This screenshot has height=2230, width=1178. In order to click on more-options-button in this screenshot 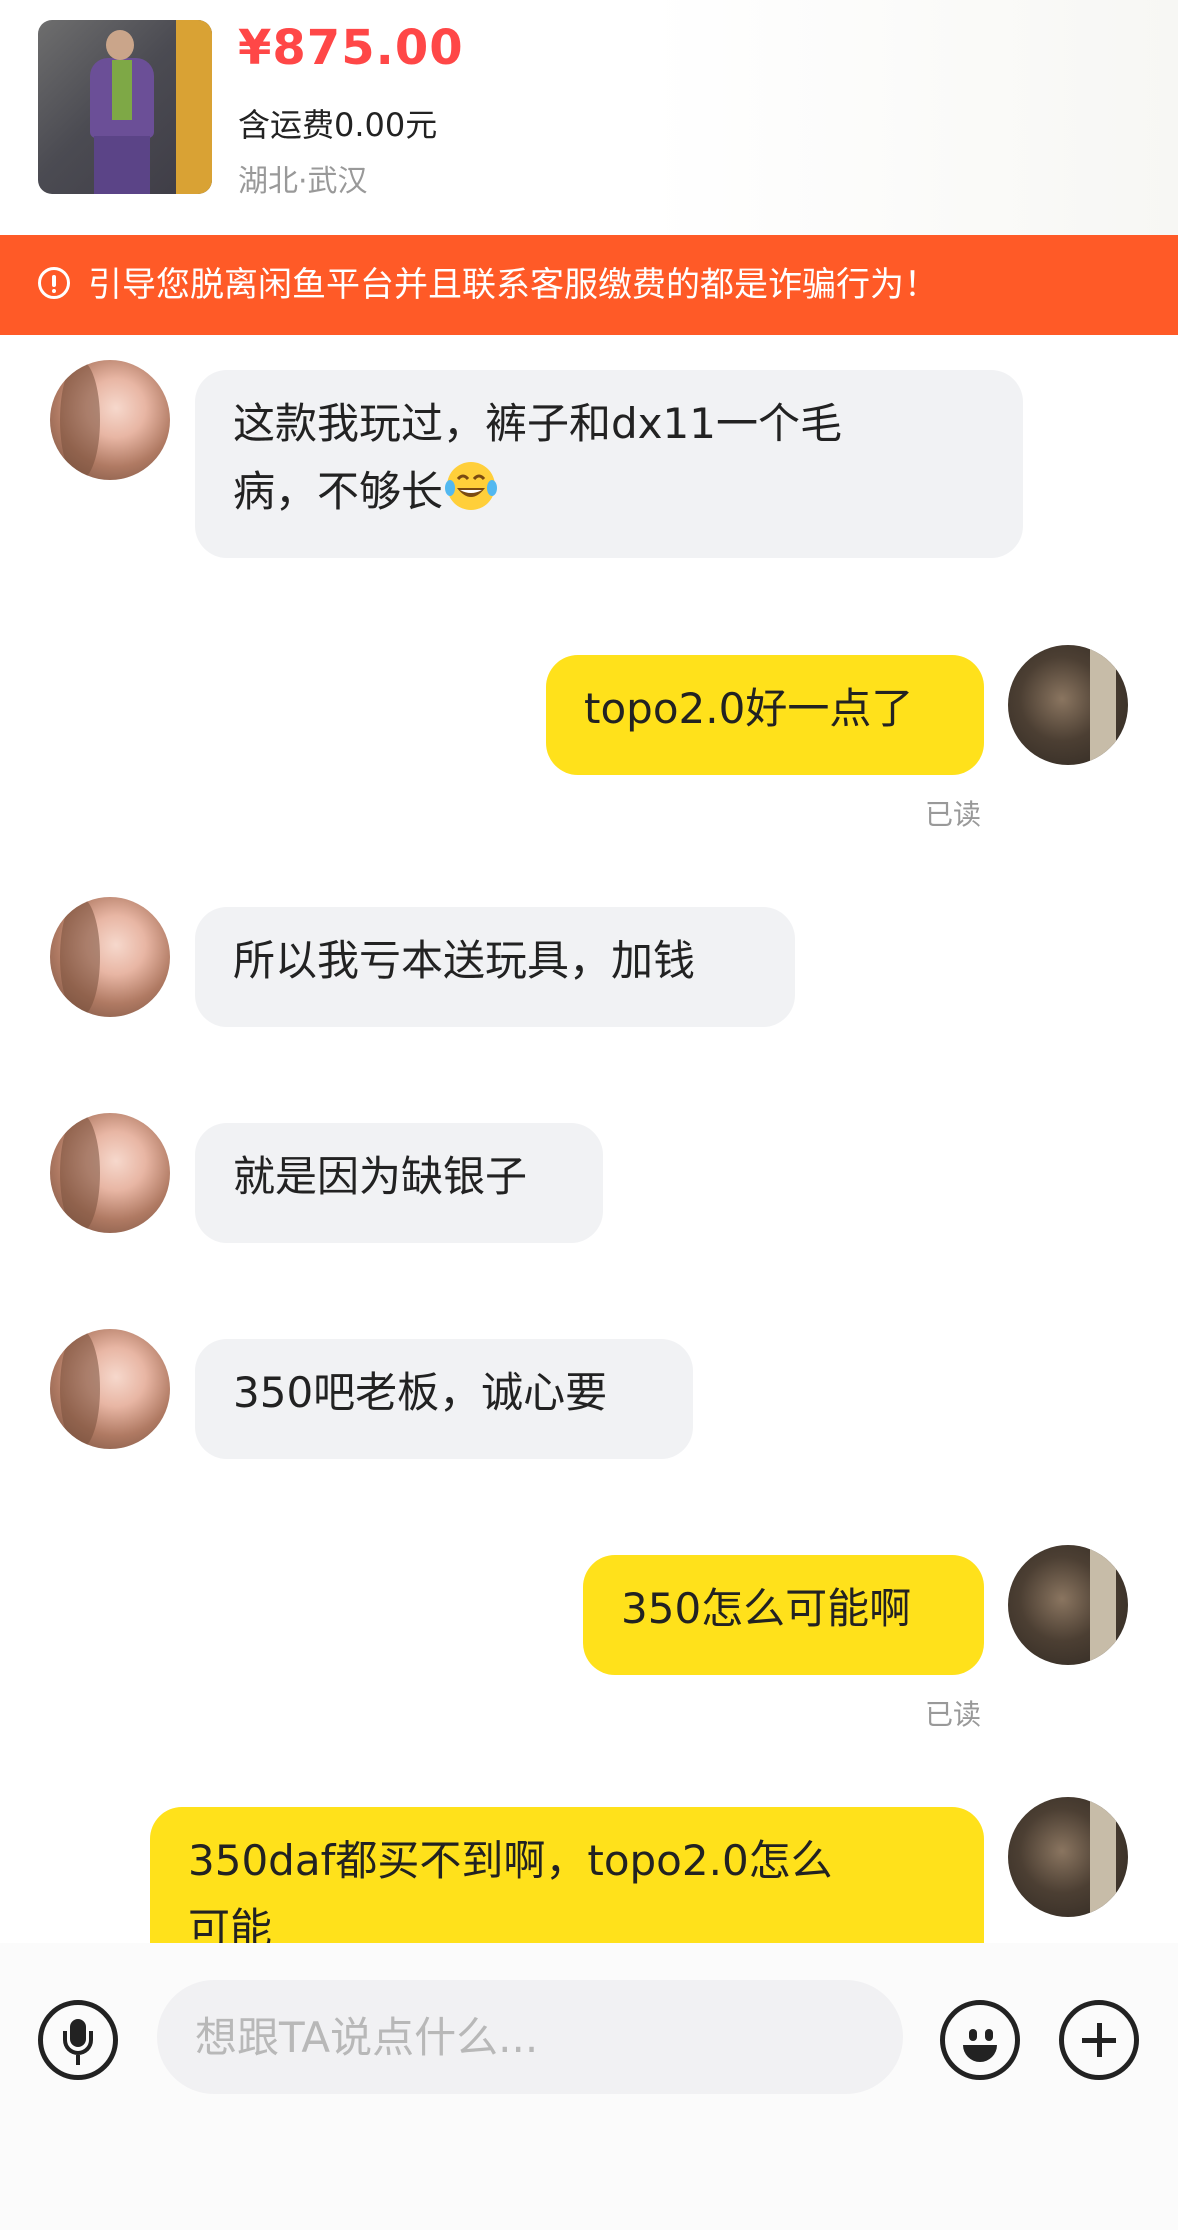, I will do `click(1099, 2040)`.